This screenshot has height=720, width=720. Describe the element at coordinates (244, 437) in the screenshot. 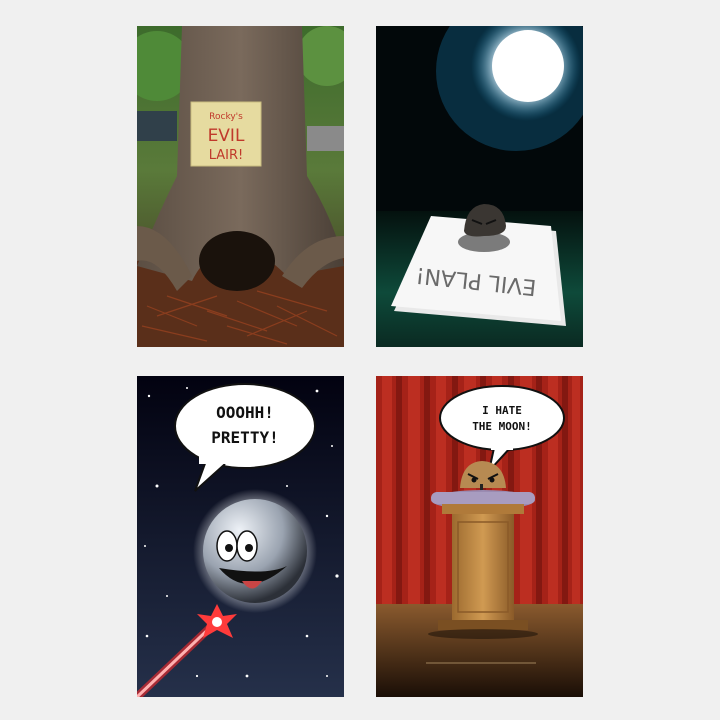

I see `moon-bubble-line-2: PRETTY!` at that location.